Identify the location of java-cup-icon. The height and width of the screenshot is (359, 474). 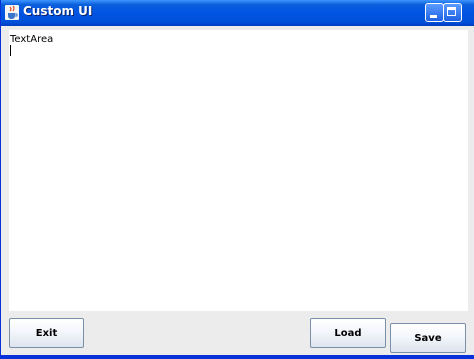
(12, 12).